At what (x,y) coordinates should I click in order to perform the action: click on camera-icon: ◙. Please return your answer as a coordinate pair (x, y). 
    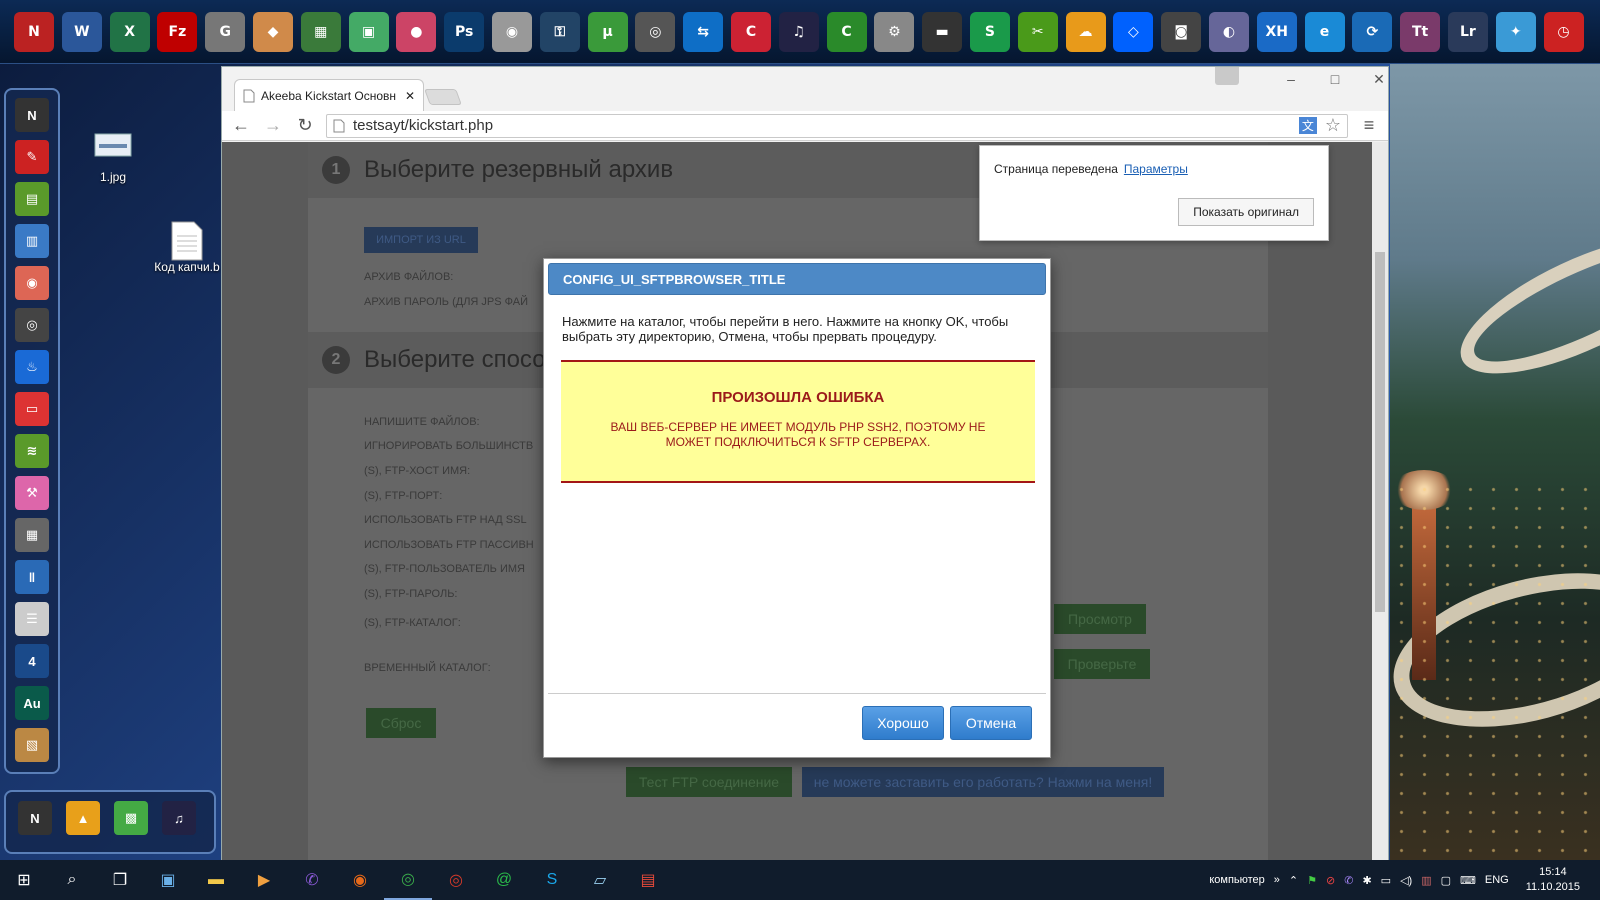
    Looking at the image, I should click on (1181, 31).